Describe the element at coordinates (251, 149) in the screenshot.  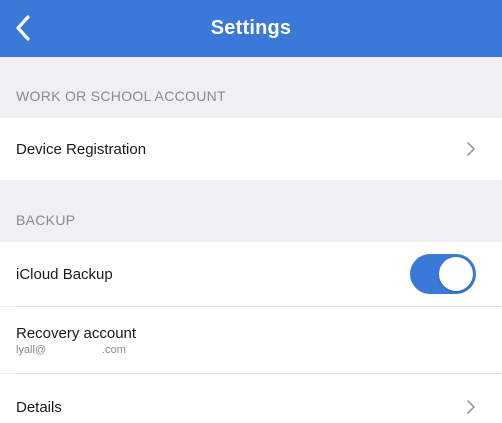
I see `device-registration-row: Device Registration` at that location.